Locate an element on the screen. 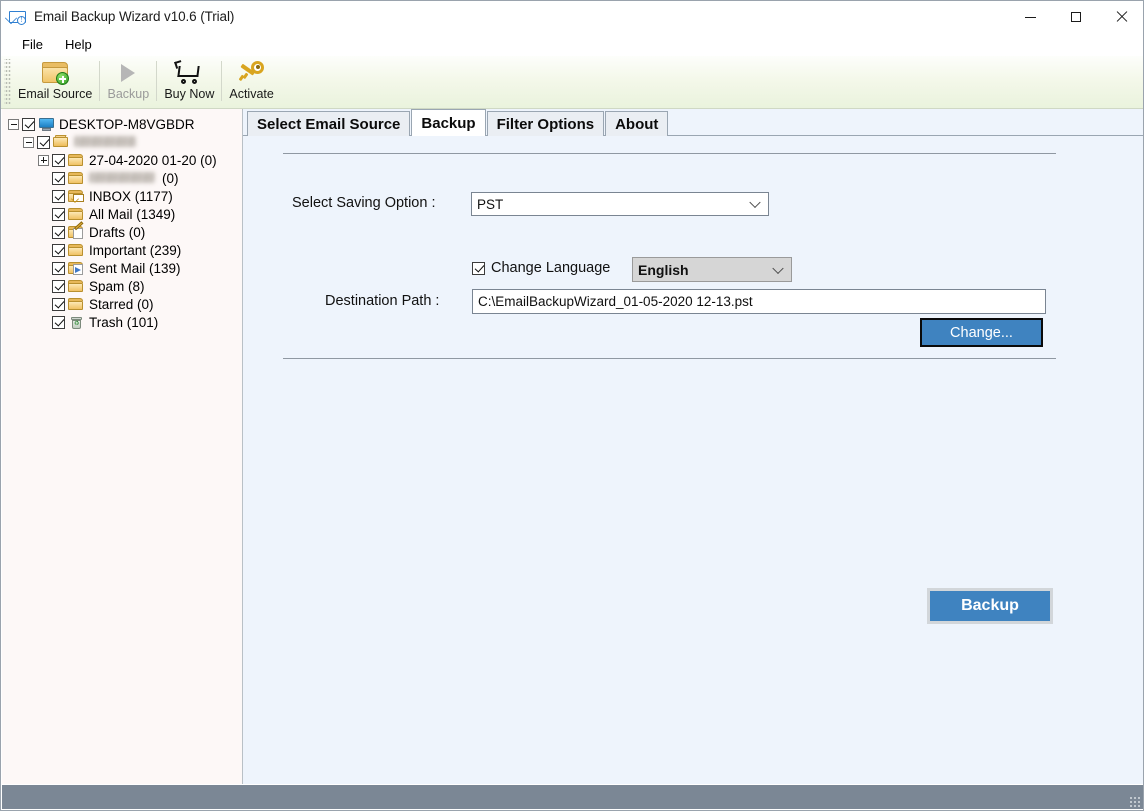 This screenshot has width=1144, height=811. tree-item: Sent Mail (139) is located at coordinates (122, 268).